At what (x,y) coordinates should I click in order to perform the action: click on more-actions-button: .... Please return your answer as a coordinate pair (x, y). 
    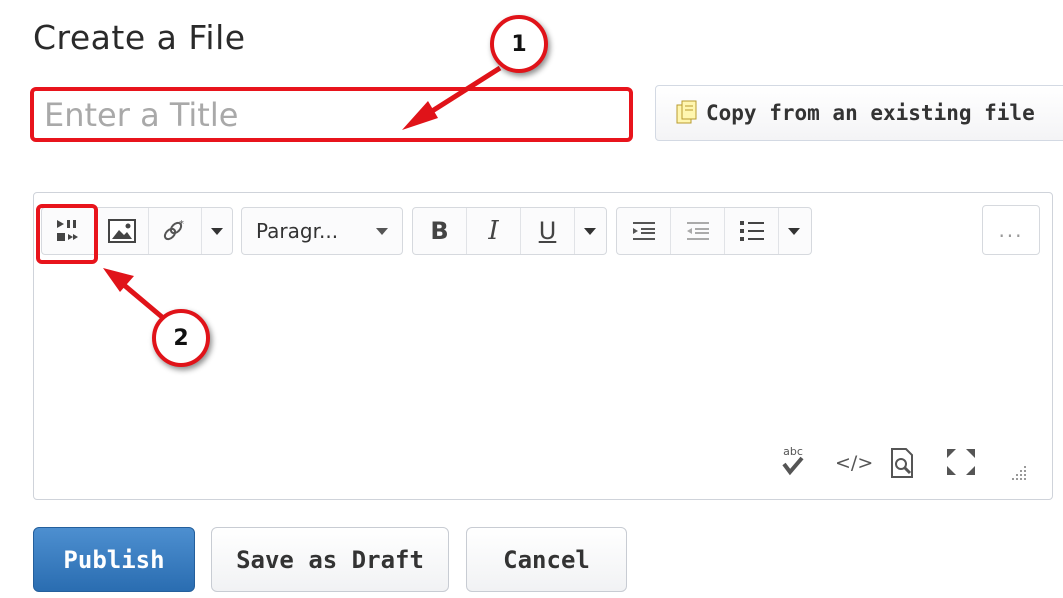
    Looking at the image, I should click on (1011, 230).